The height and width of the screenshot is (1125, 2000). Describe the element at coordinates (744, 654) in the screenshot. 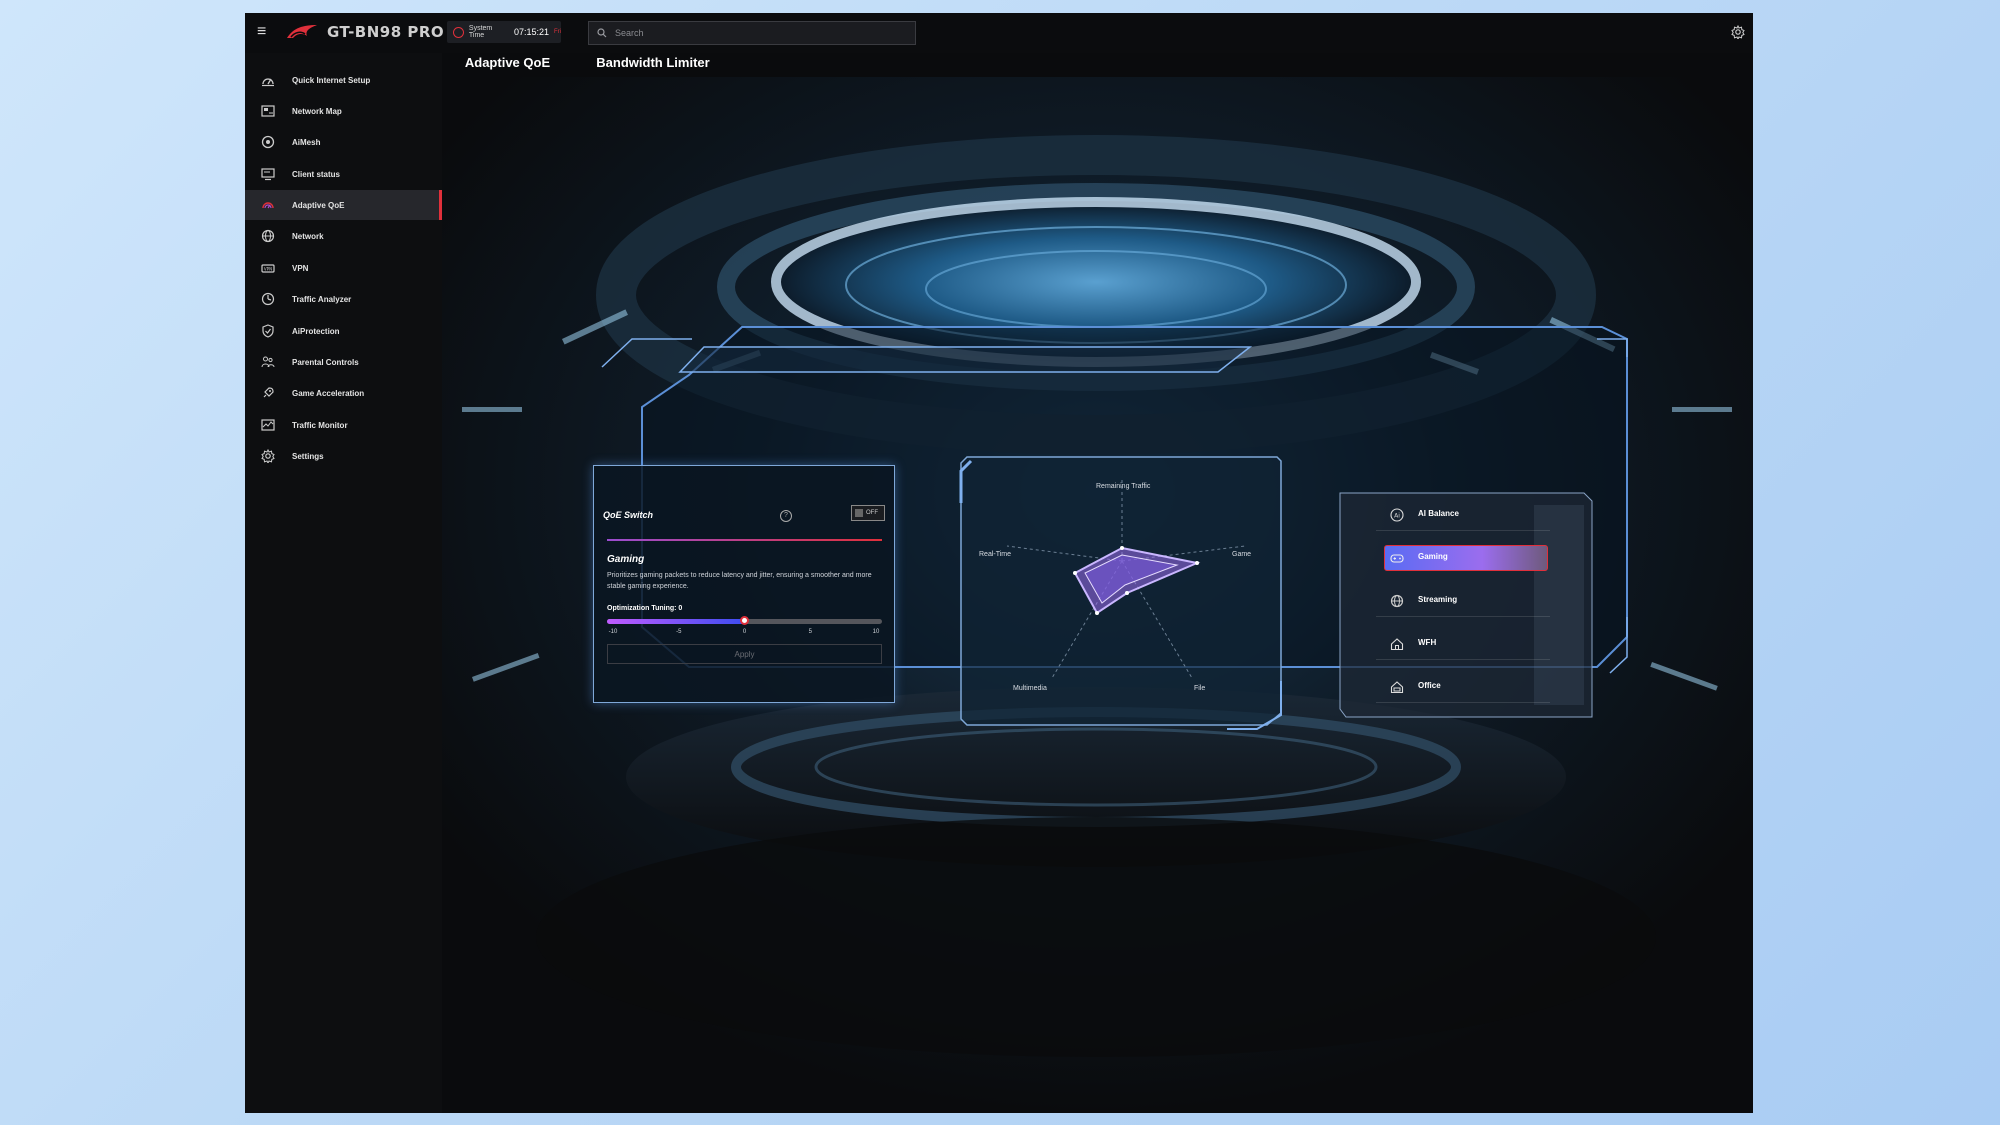

I see `apply-button: Apply` at that location.